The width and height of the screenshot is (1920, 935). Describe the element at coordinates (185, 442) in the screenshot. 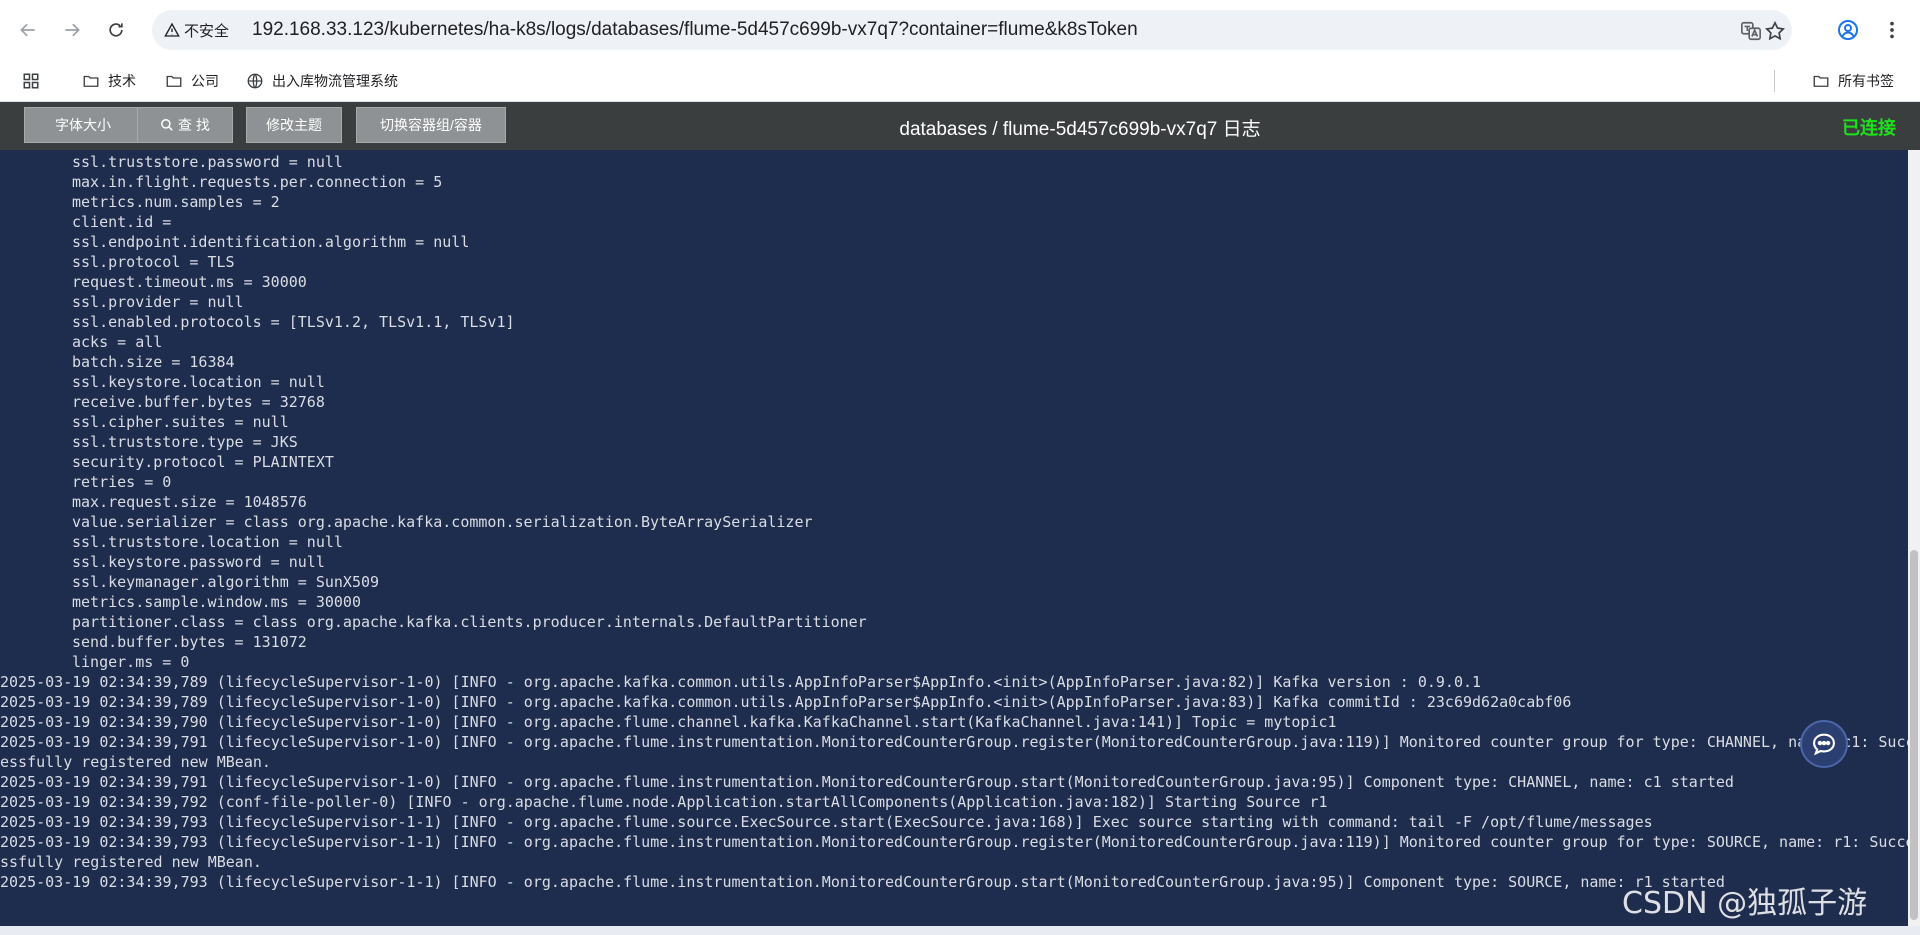

I see `log-line: ssl.truststore.type = JKS` at that location.